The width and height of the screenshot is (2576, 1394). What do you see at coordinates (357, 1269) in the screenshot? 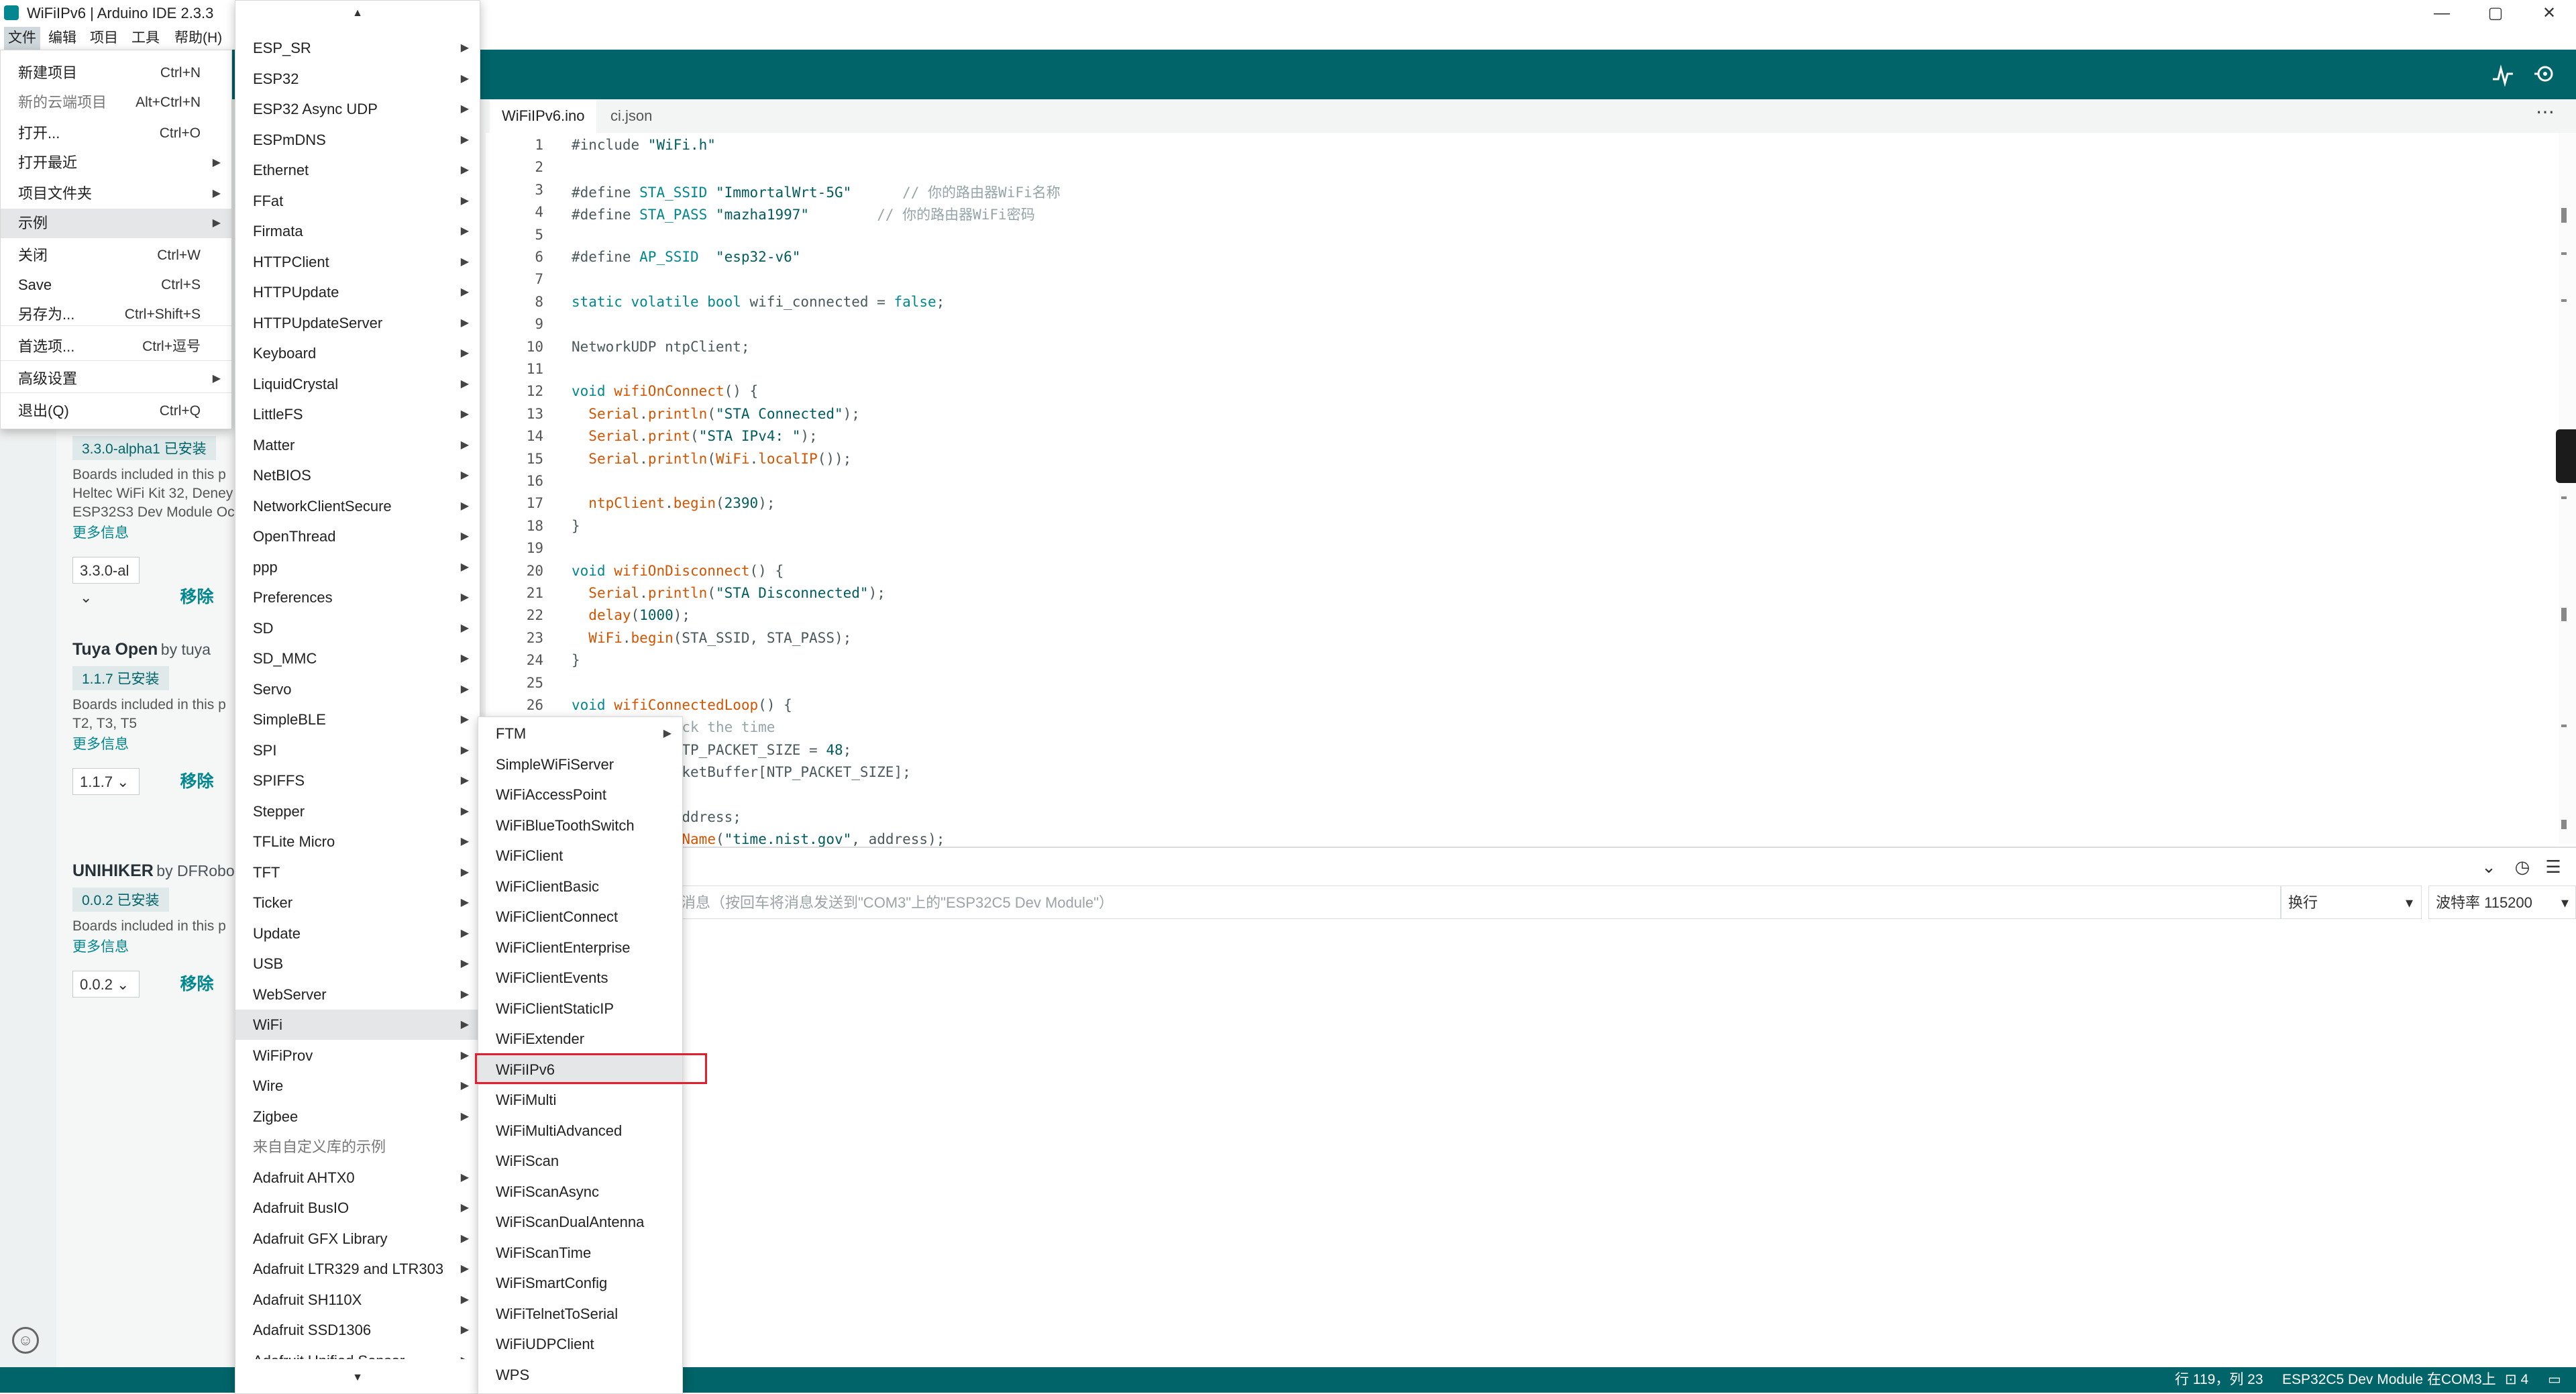
I see `example-adafruit-ltr329-and-ltr303: Adafruit LTR329 and LTR303 ▶` at bounding box center [357, 1269].